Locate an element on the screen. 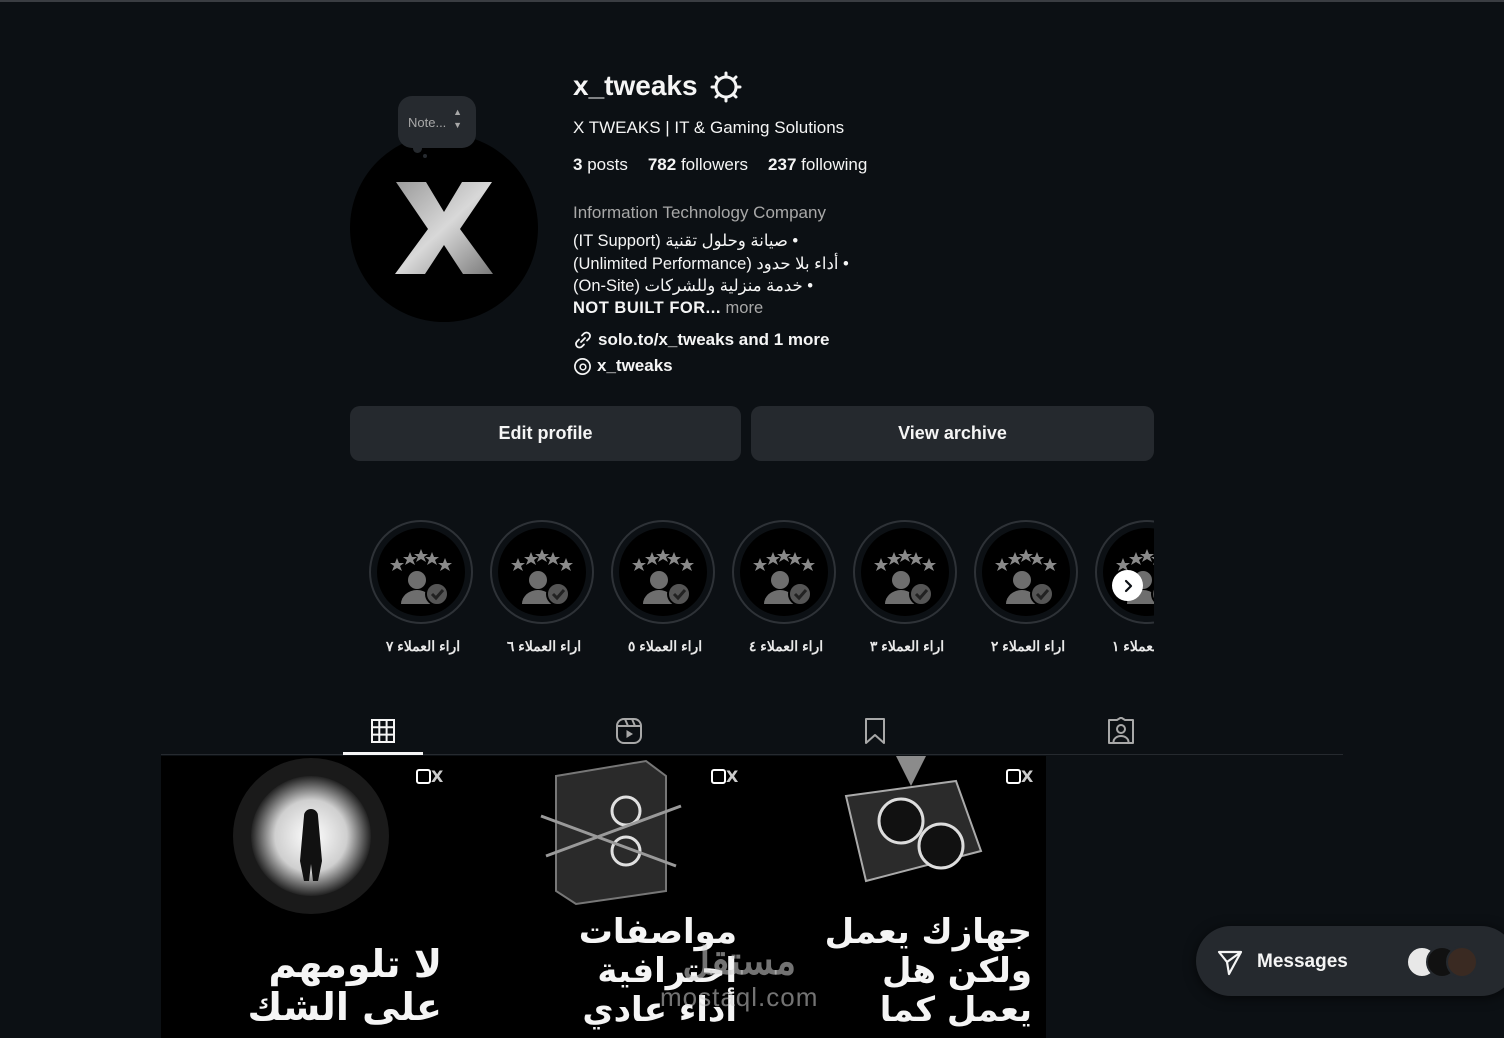 The image size is (1504, 1038). tagged-icon is located at coordinates (1121, 730).